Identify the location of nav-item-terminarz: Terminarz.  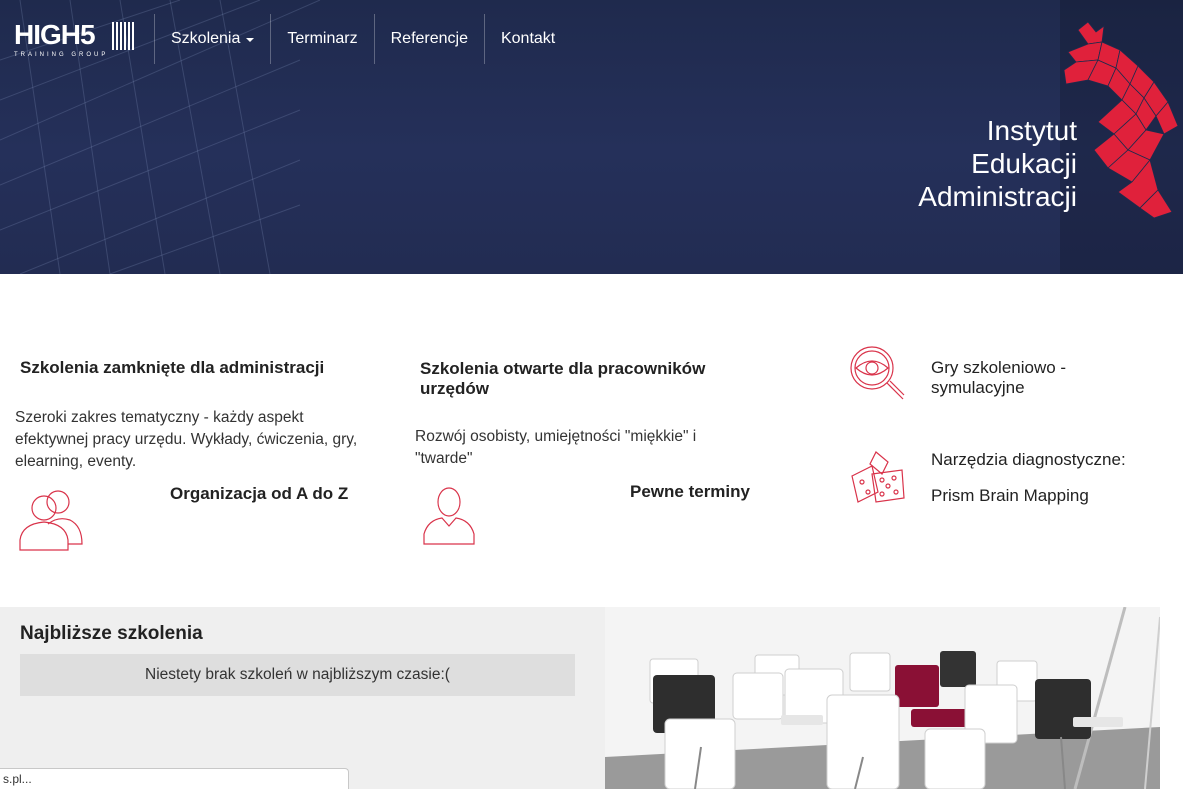
(321, 39).